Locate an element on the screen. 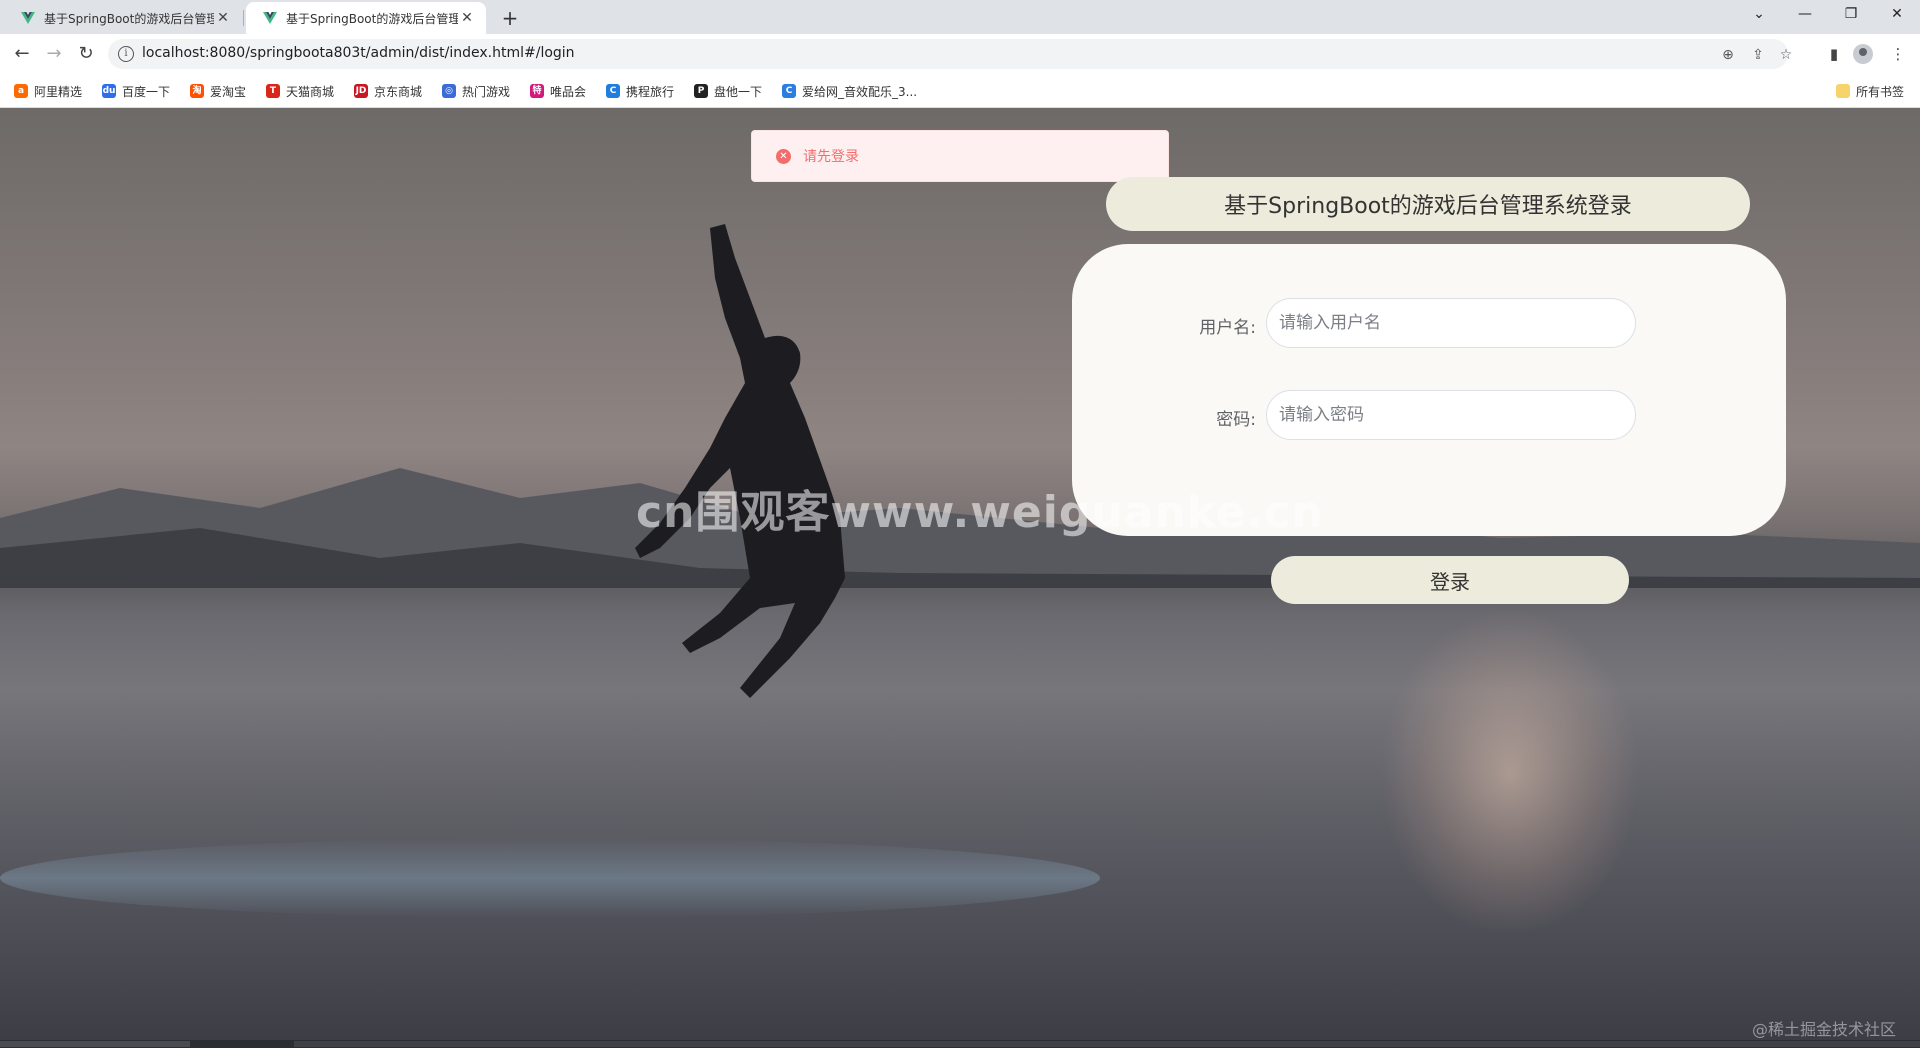  bookmark-item: 淘爱淘宝 is located at coordinates (218, 91).